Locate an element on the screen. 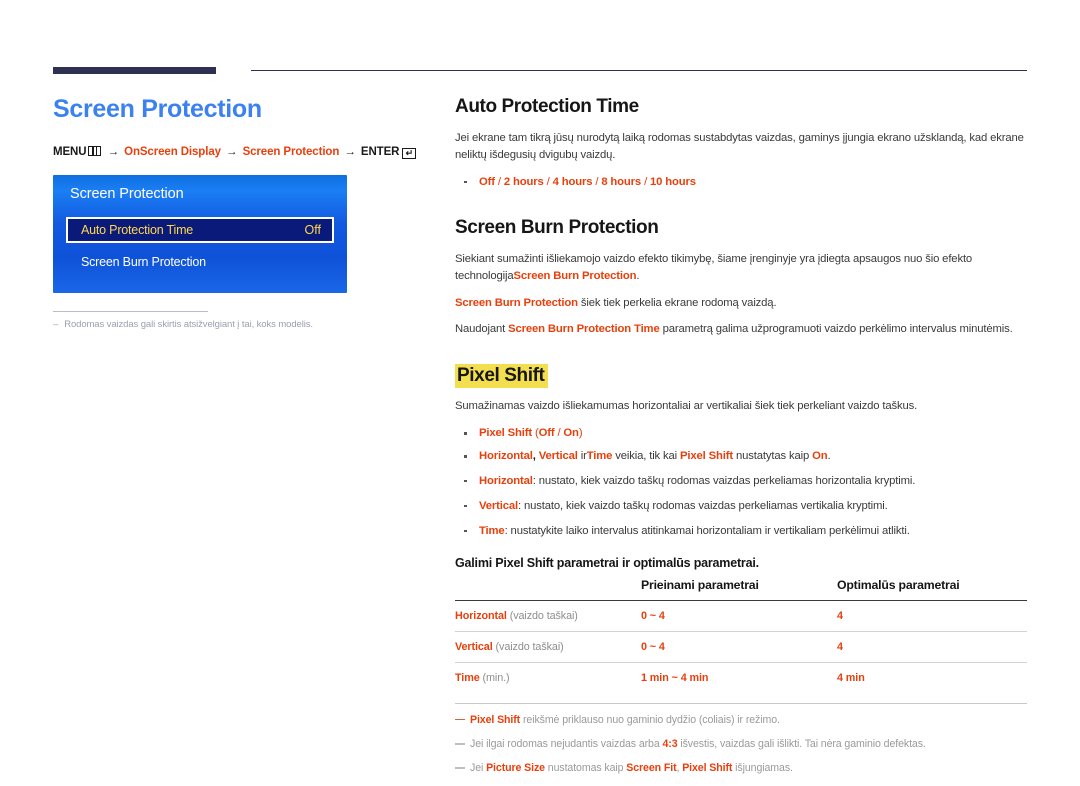  breadcrumb-step-onscreen-display: OnScreen Display is located at coordinates (172, 152).